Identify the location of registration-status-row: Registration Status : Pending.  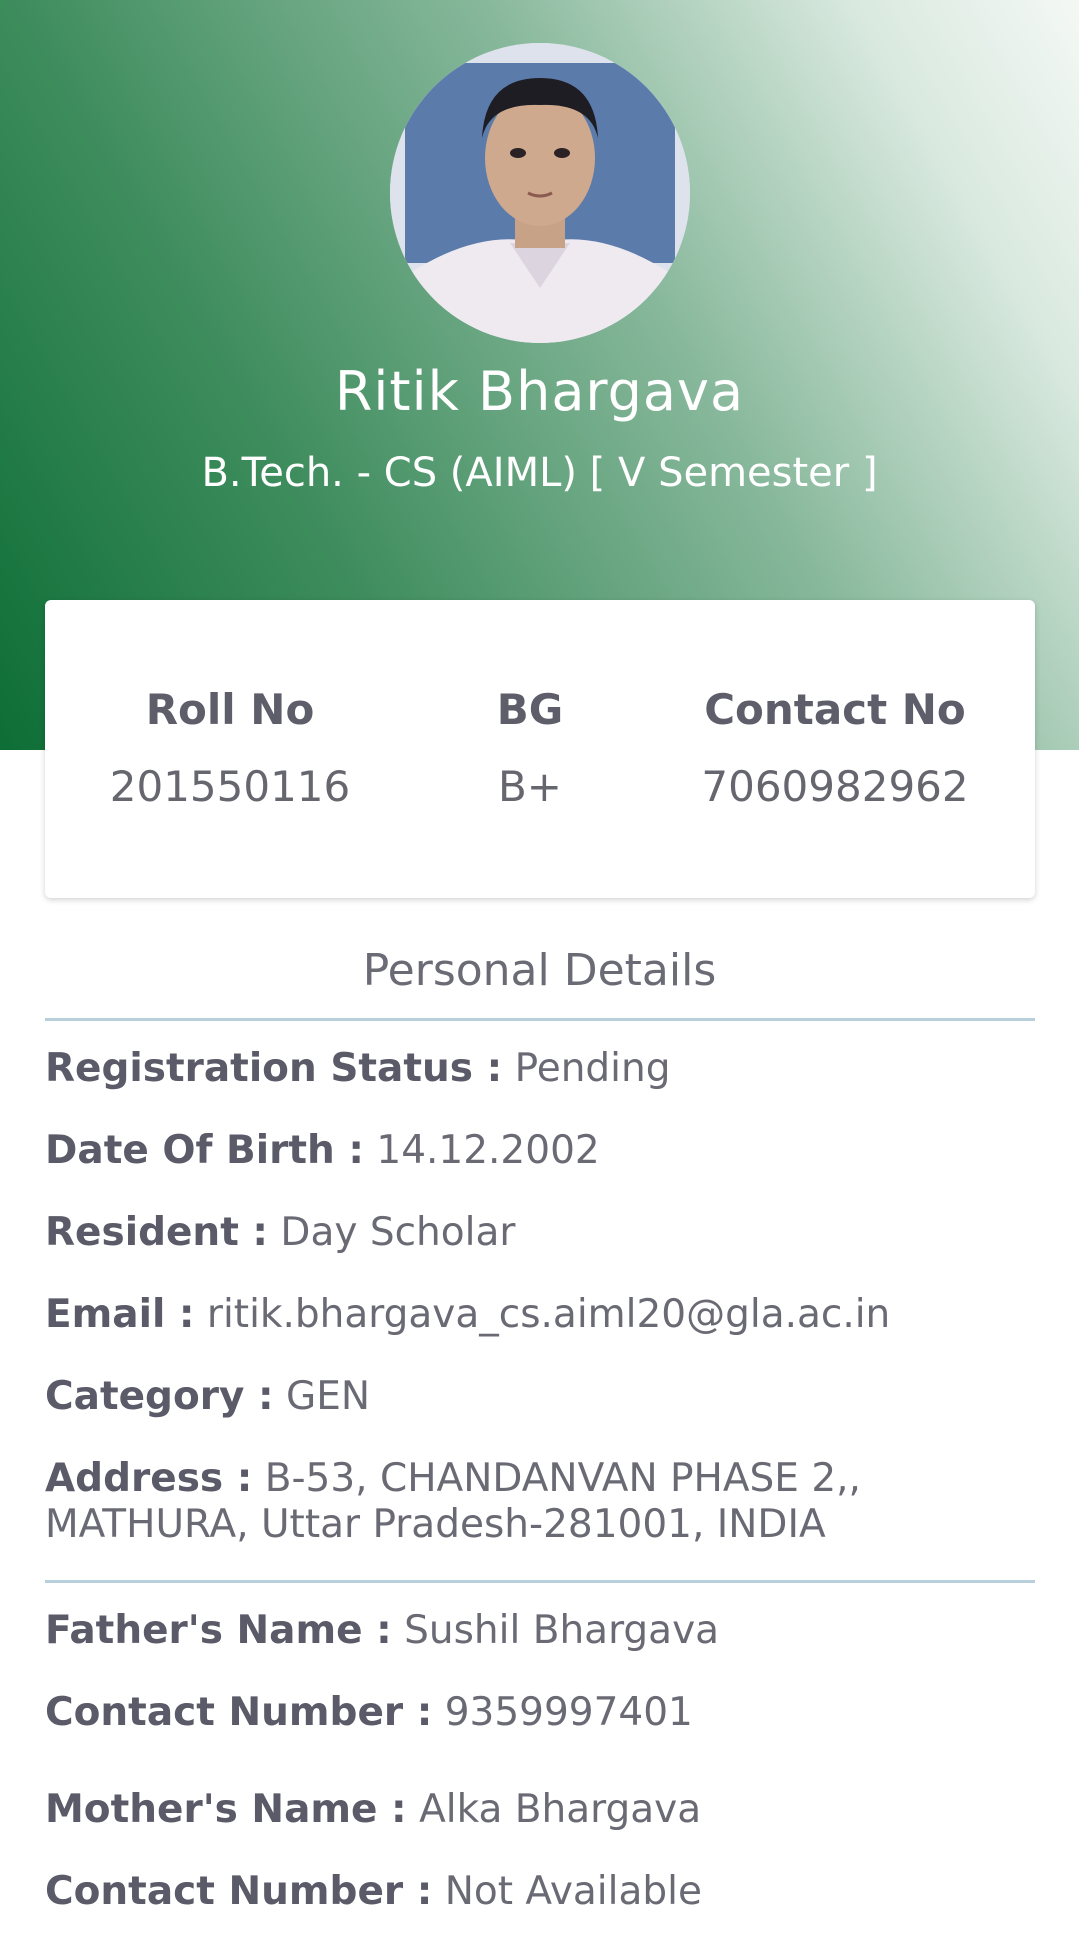
(545, 1069).